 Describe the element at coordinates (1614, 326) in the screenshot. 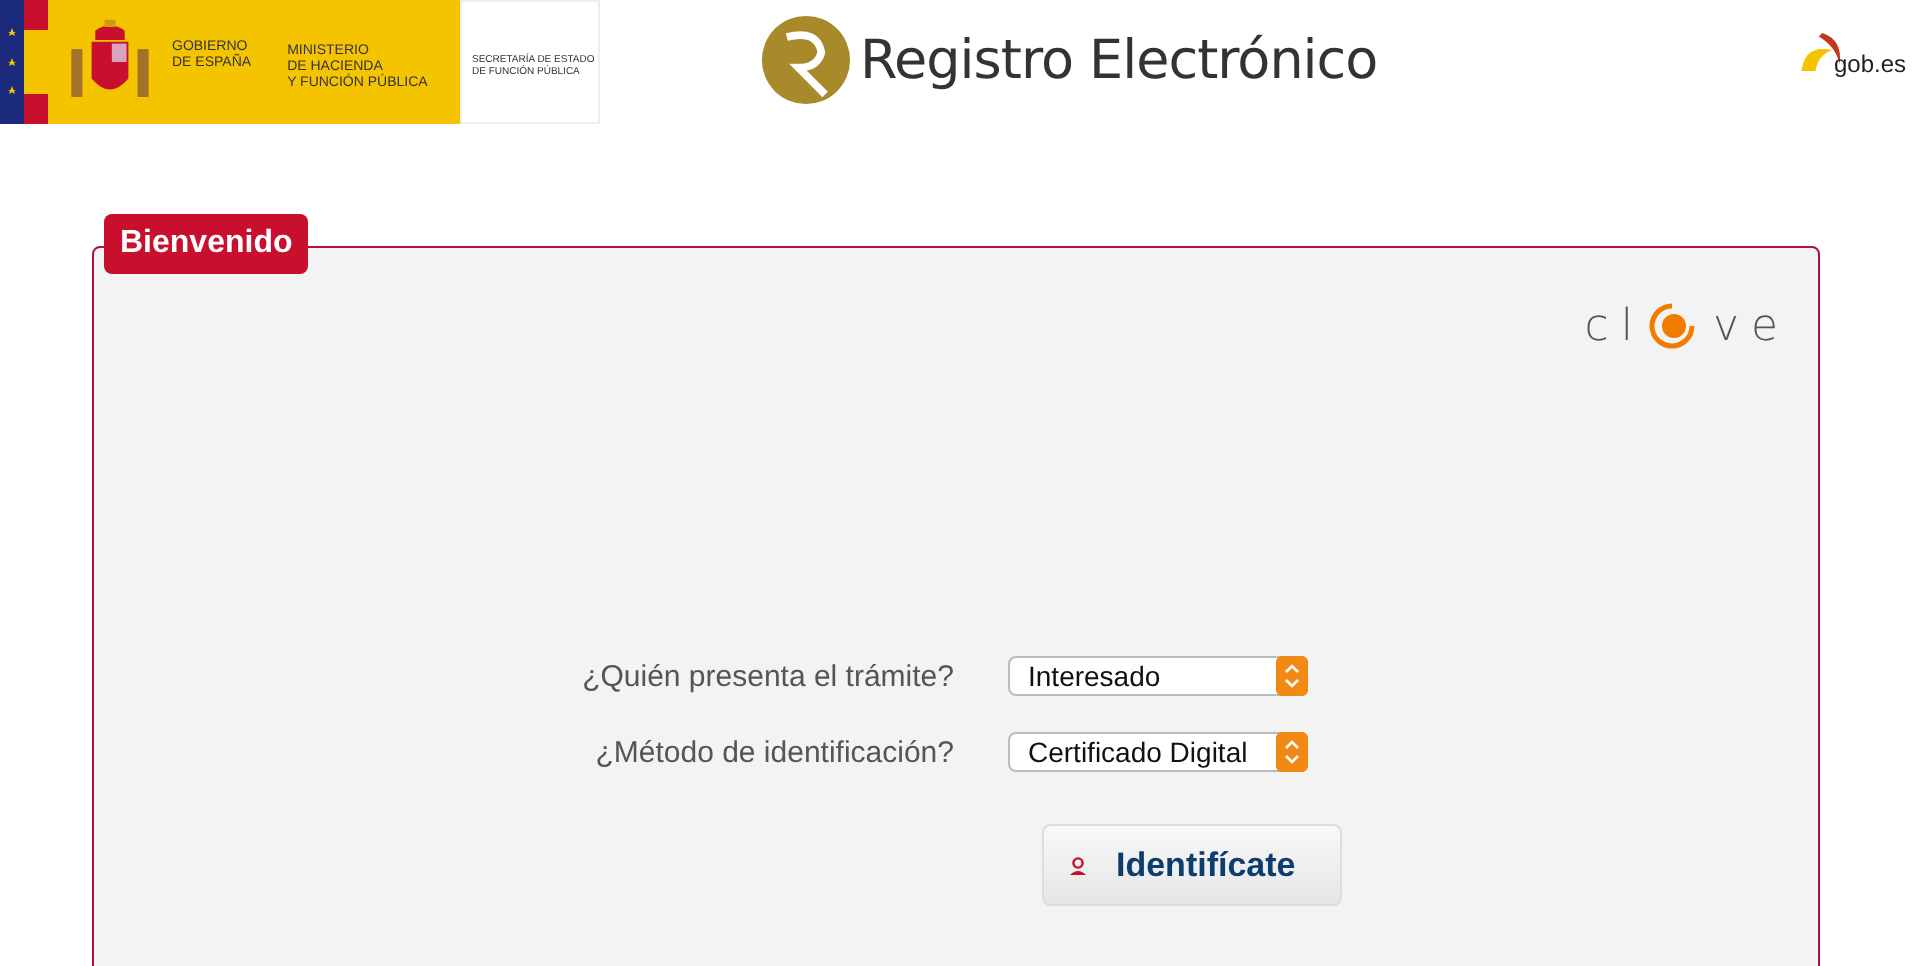

I see `logo-text: cl` at that location.